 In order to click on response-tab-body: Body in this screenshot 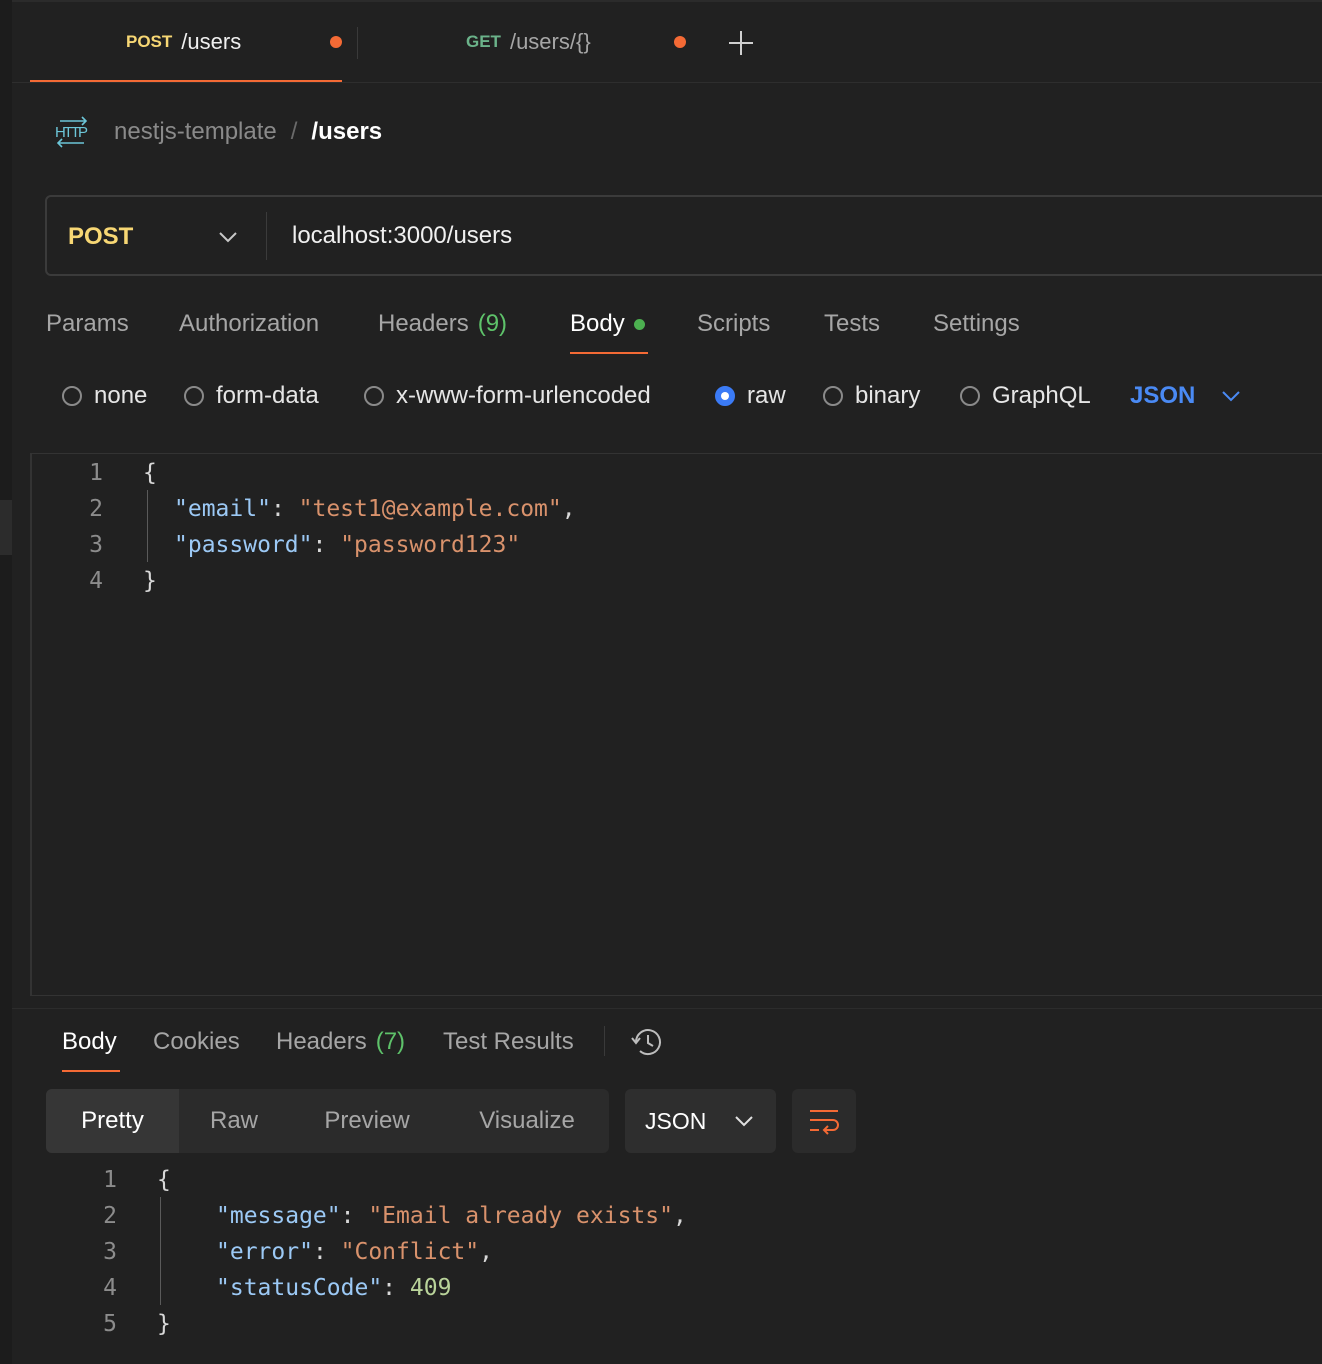, I will do `click(89, 1042)`.